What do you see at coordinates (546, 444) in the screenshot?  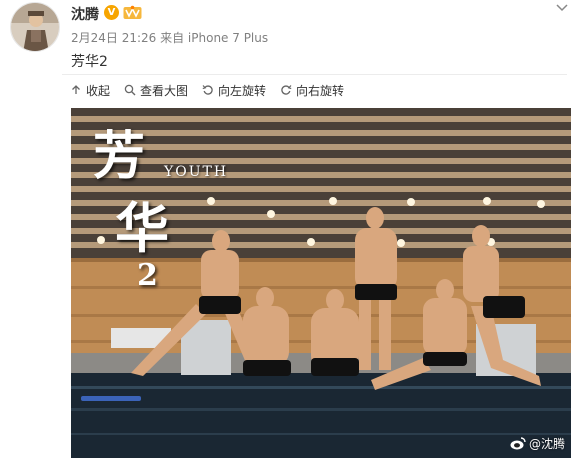 I see `photo-watermark-text: @沈腾` at bounding box center [546, 444].